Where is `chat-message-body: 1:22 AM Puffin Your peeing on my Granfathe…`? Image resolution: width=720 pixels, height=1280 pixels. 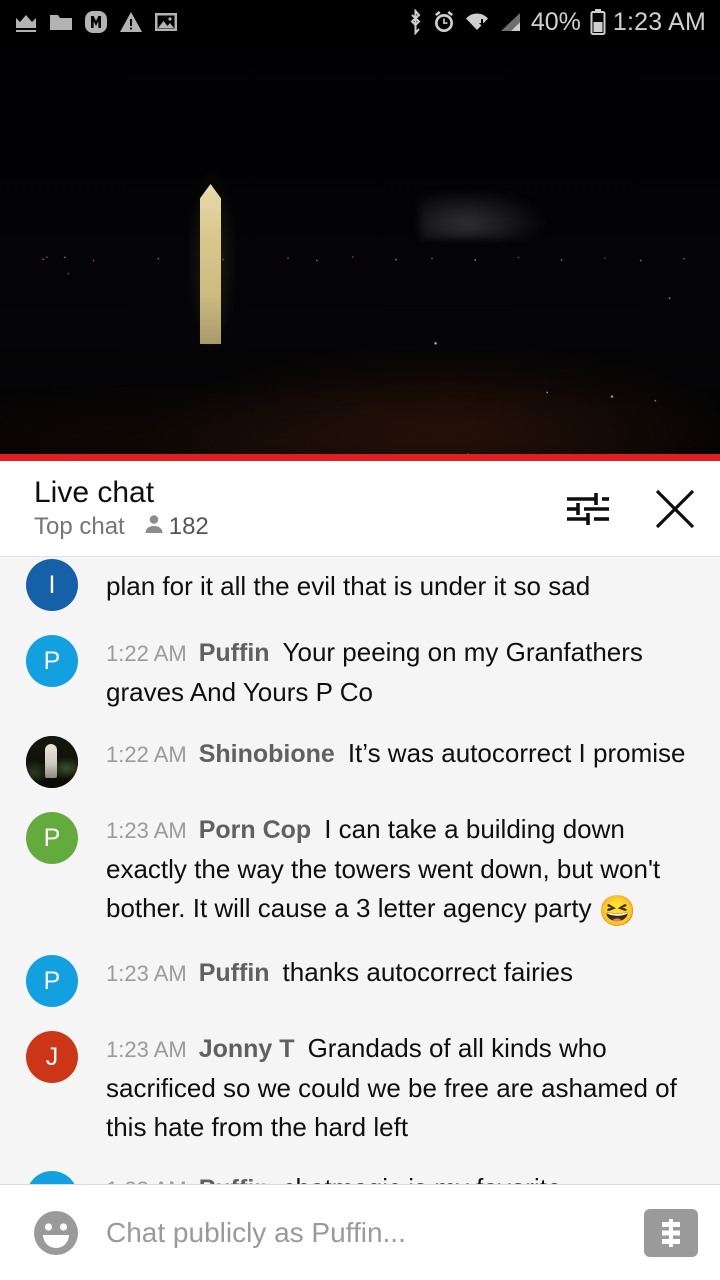 chat-message-body: 1:22 AM Puffin Your peeing on my Granfathe… is located at coordinates (400, 672).